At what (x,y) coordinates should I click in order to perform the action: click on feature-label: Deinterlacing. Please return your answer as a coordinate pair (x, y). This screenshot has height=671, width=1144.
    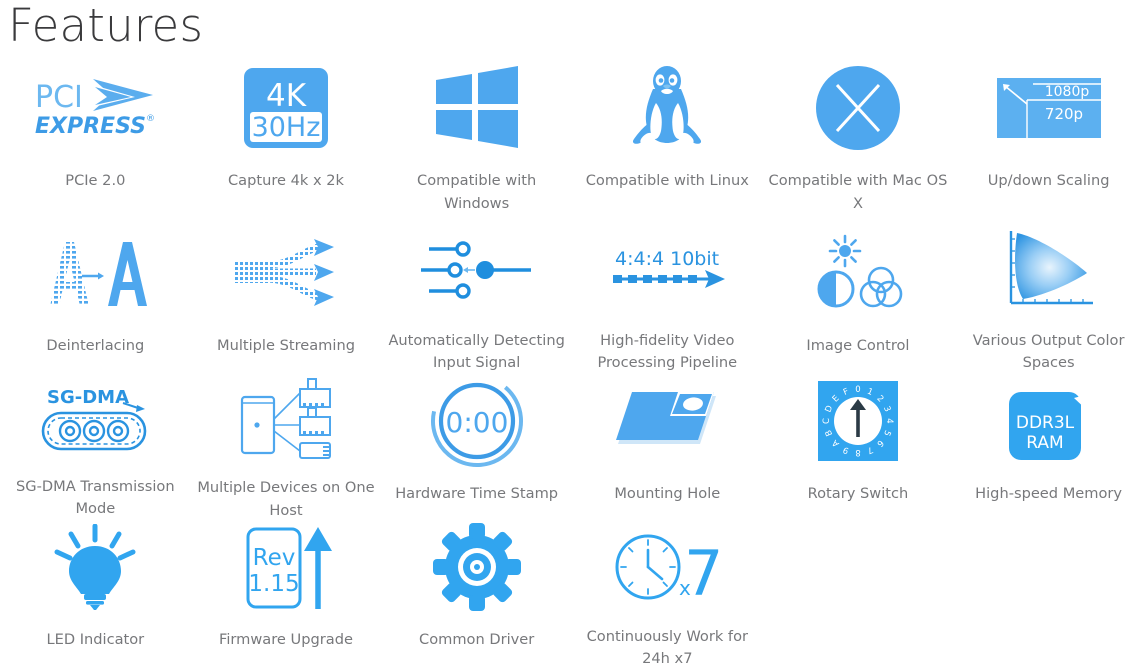
    Looking at the image, I should click on (95, 345).